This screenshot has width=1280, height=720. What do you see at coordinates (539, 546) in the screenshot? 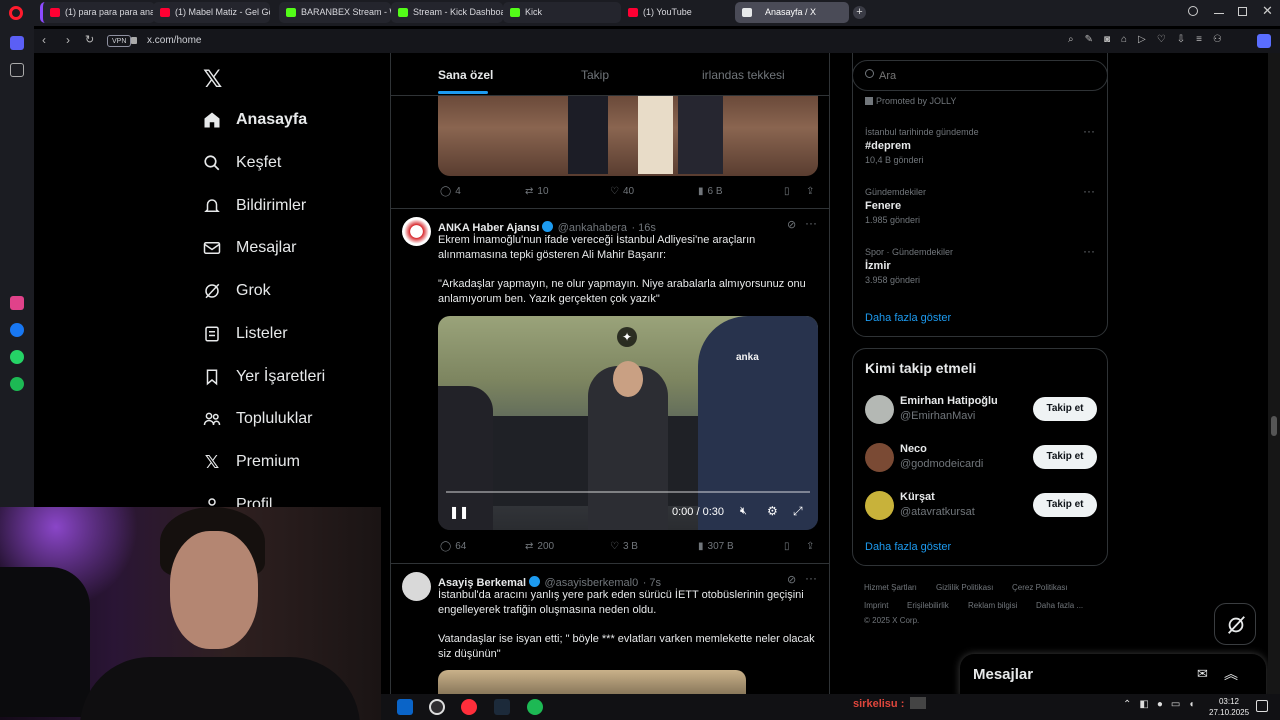
I see `retweet-button: ⇄ 200` at bounding box center [539, 546].